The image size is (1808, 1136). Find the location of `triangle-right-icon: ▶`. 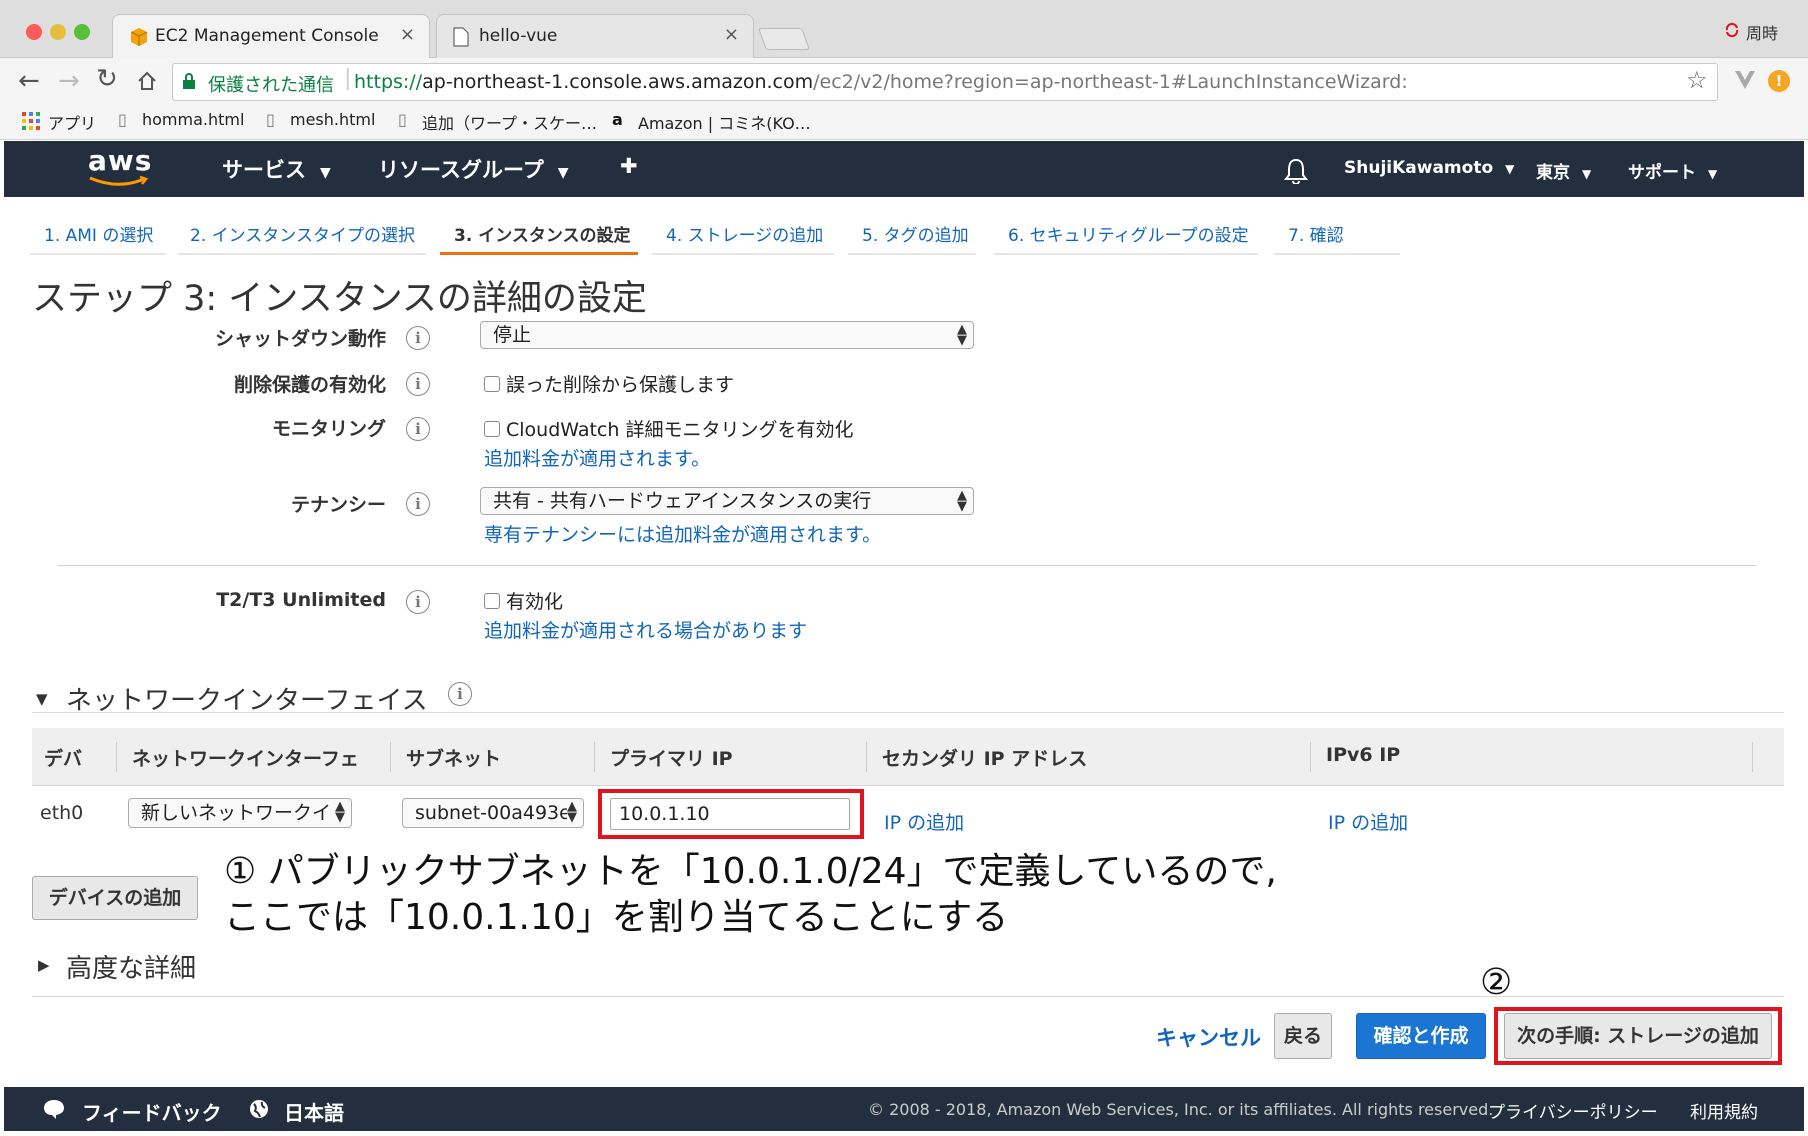

triangle-right-icon: ▶ is located at coordinates (44, 965).